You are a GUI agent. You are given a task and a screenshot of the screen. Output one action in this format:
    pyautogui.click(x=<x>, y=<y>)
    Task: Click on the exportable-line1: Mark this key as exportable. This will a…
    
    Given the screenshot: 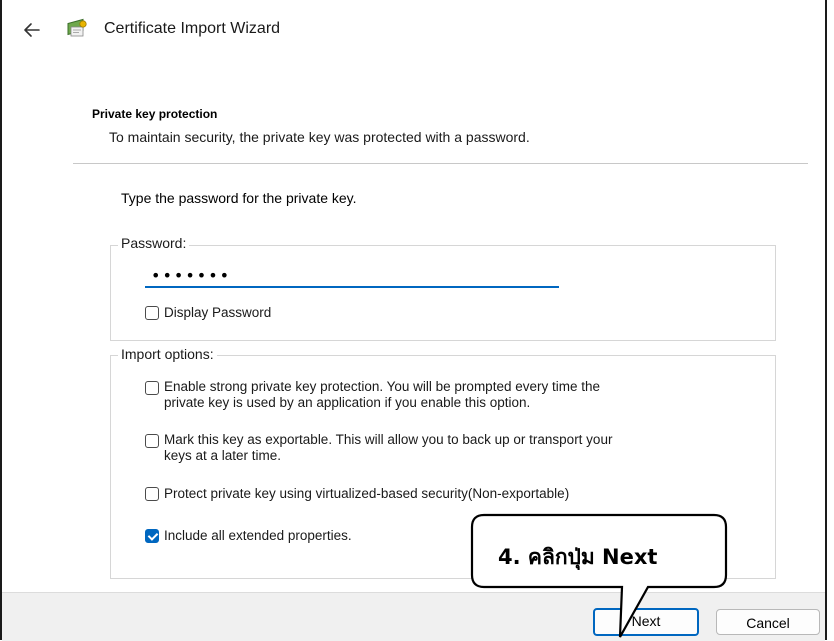 What is the action you would take?
    pyautogui.click(x=388, y=439)
    